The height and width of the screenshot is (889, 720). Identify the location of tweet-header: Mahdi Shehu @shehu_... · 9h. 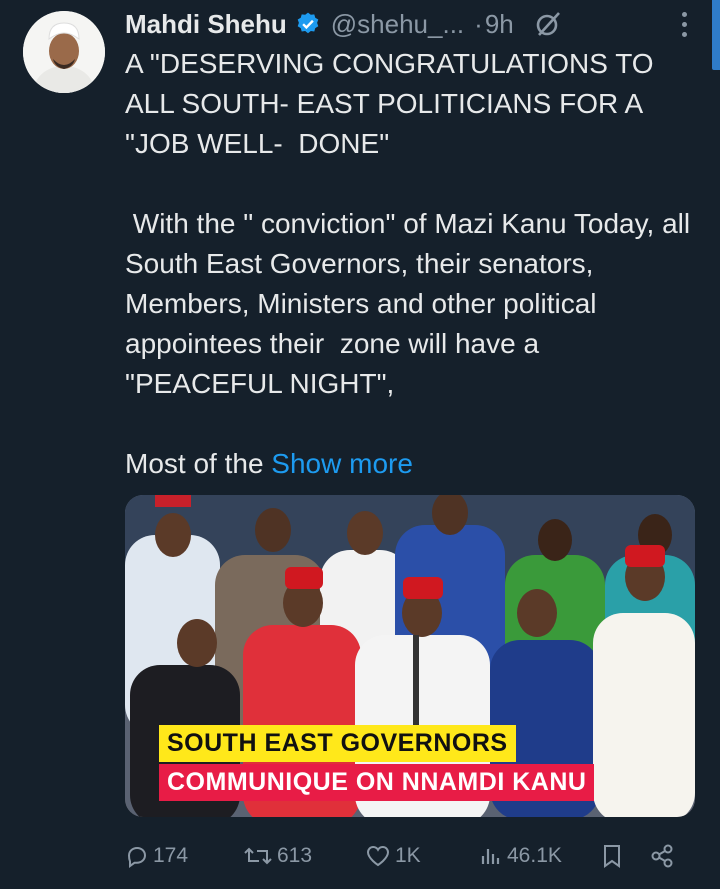
(415, 24).